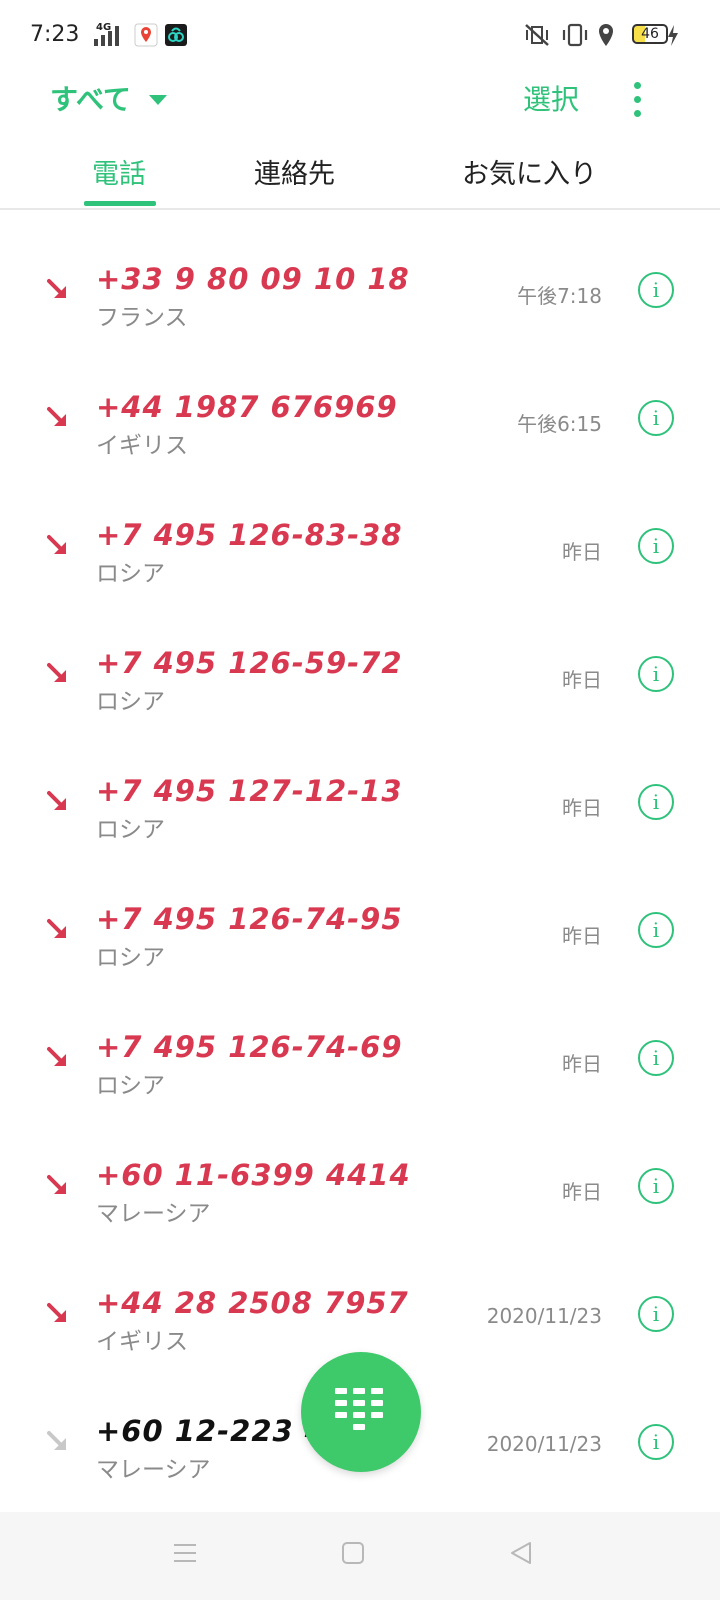  What do you see at coordinates (157, 100) in the screenshot?
I see `chevron-down-icon` at bounding box center [157, 100].